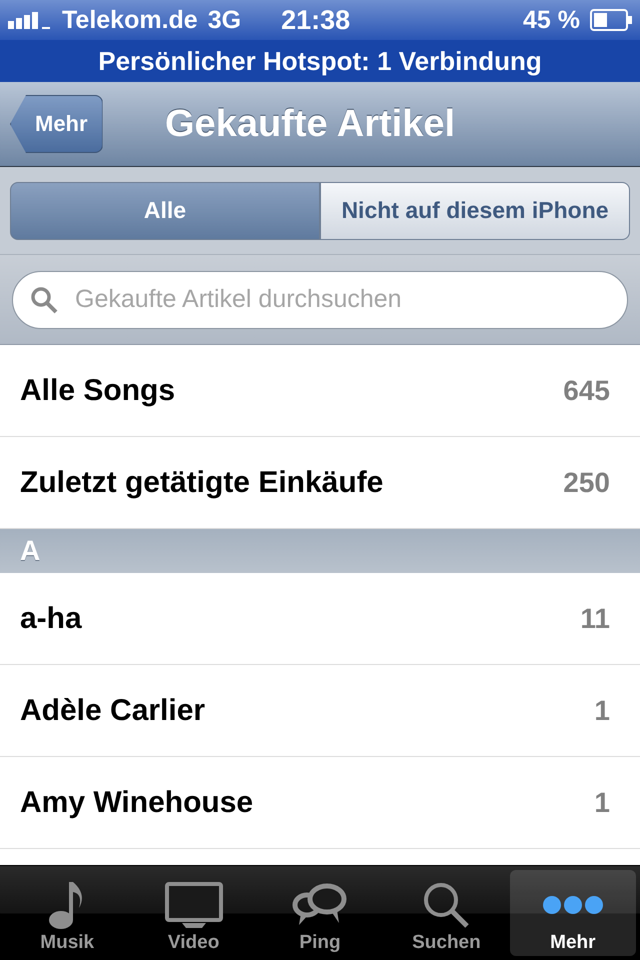 The image size is (640, 960). Describe the element at coordinates (320, 61) in the screenshot. I see `hotspot-banner: Persönlicher Hotspot: 1 Verbindung` at that location.